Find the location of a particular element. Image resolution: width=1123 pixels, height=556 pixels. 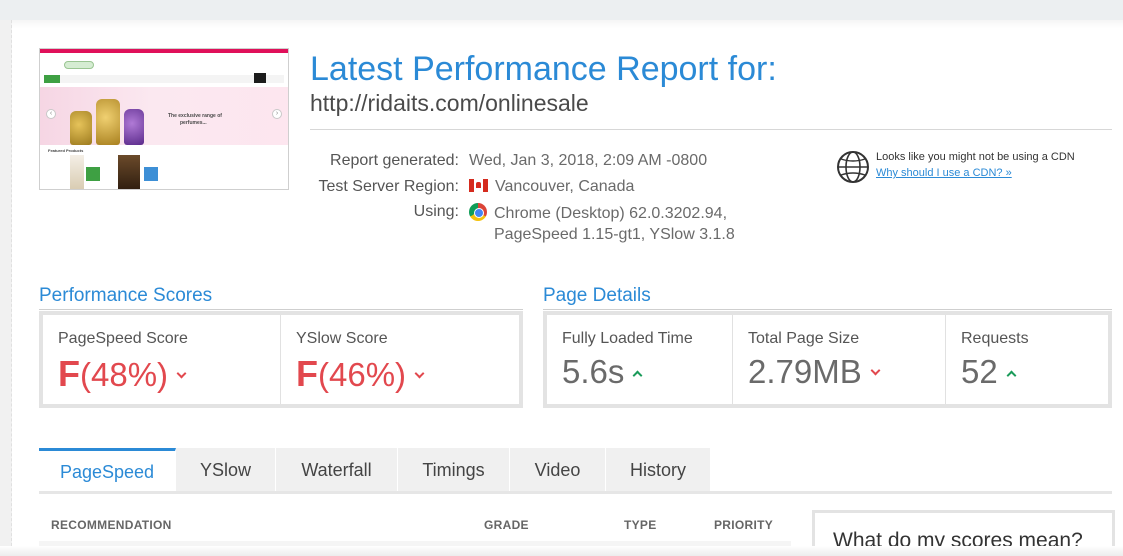

report-generated-value: Wed, Jan 3, 2018, 2:09 AM -0800 is located at coordinates (588, 160).